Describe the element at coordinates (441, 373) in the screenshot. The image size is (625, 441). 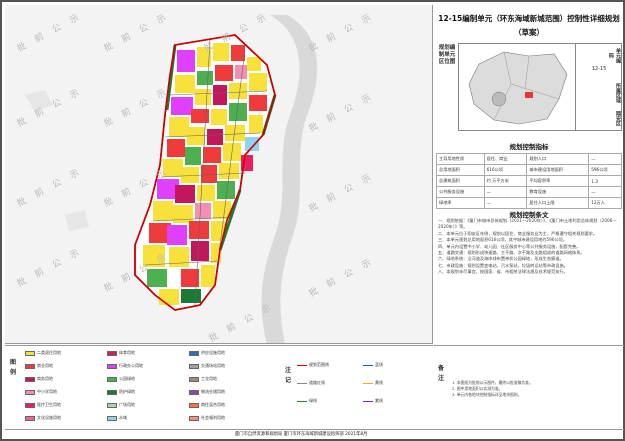
I see `notes-title: 备注` at that location.